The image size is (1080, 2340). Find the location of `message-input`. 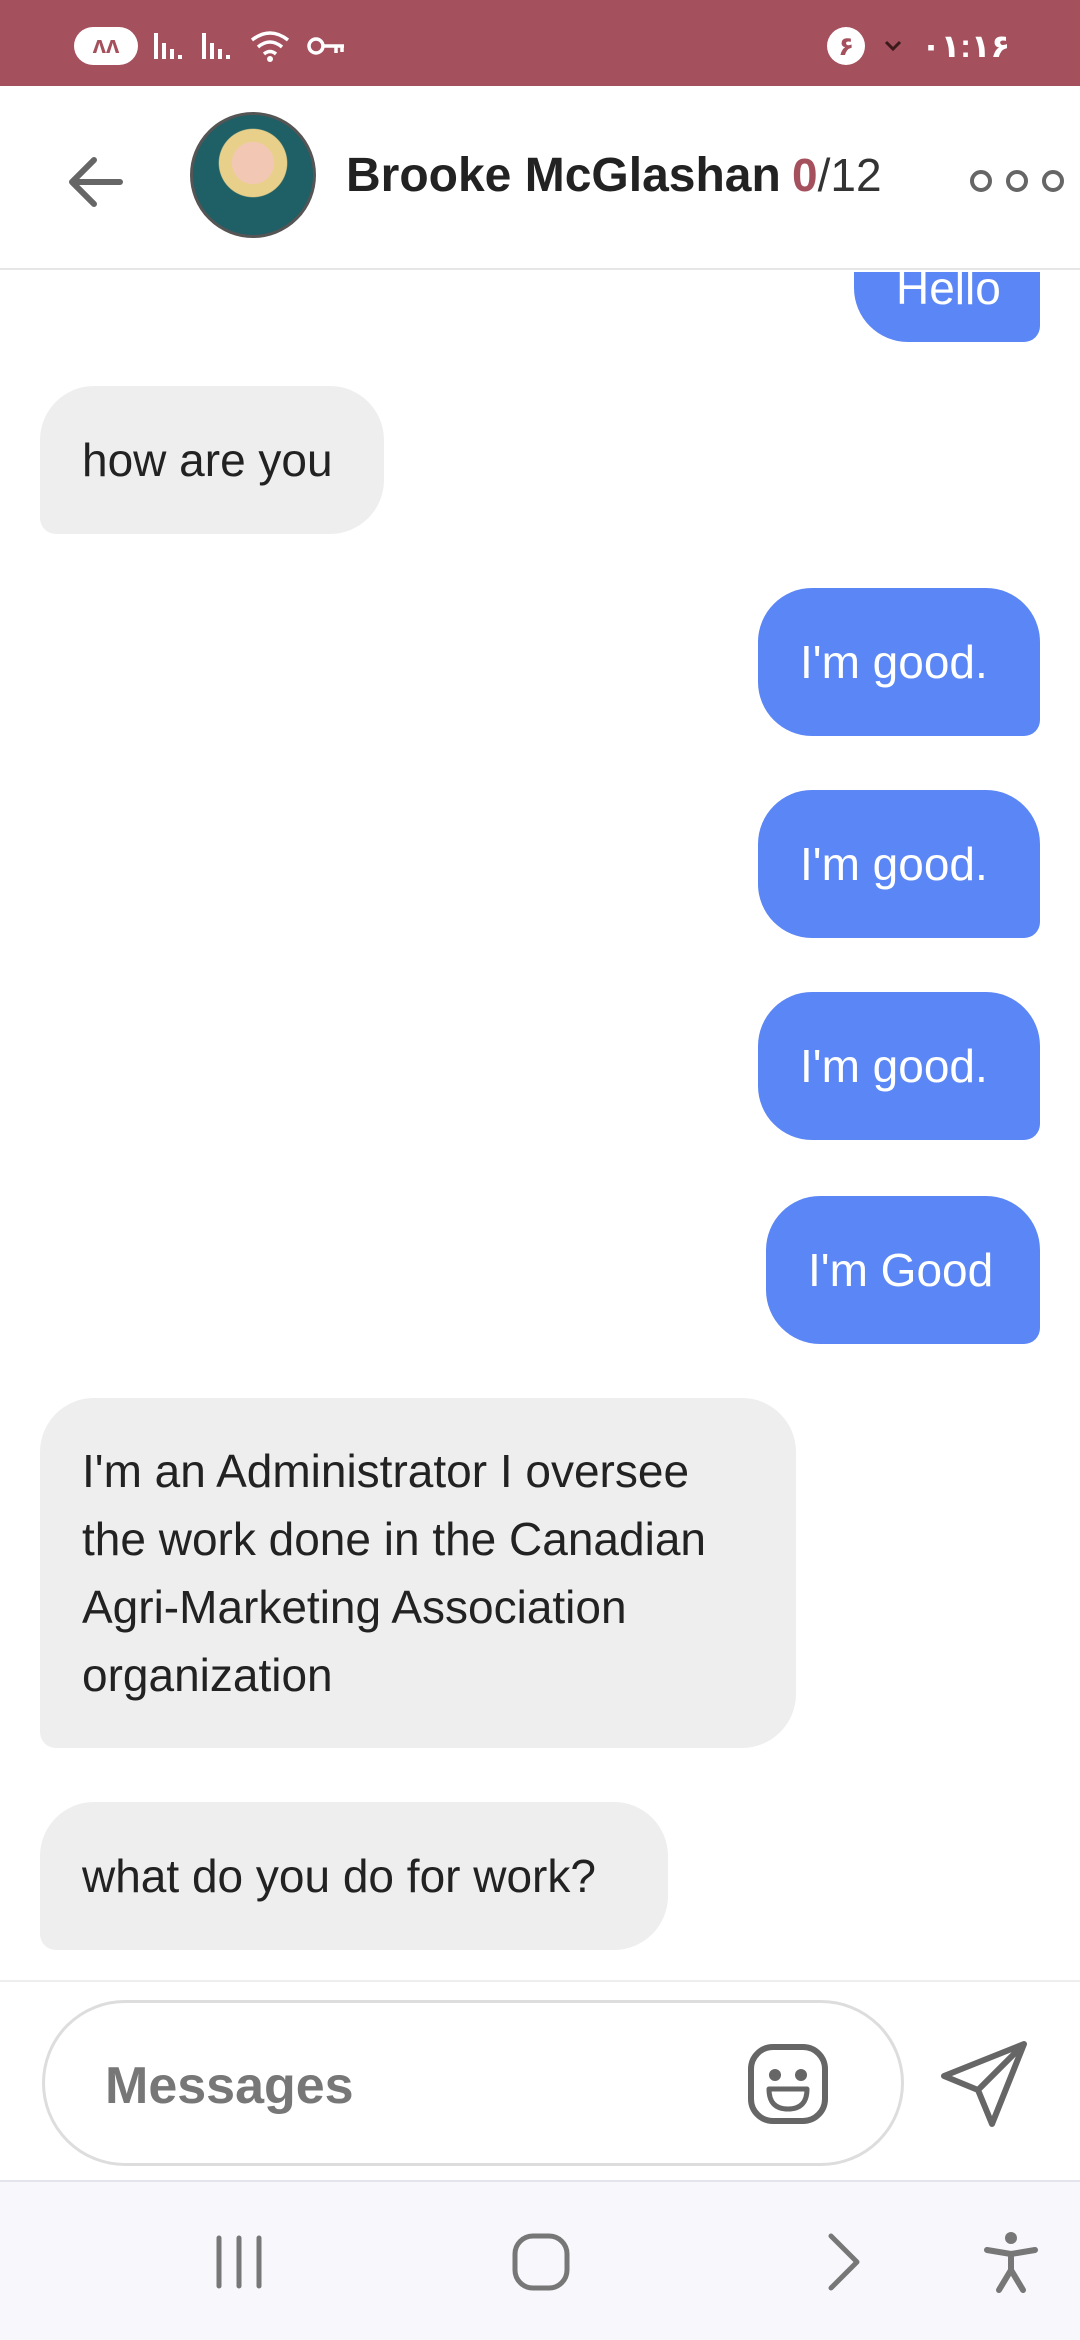

message-input is located at coordinates (415, 2086).